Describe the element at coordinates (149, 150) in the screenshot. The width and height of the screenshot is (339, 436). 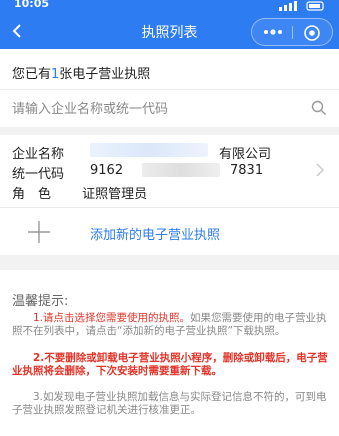
I see `redacted-company-name` at that location.